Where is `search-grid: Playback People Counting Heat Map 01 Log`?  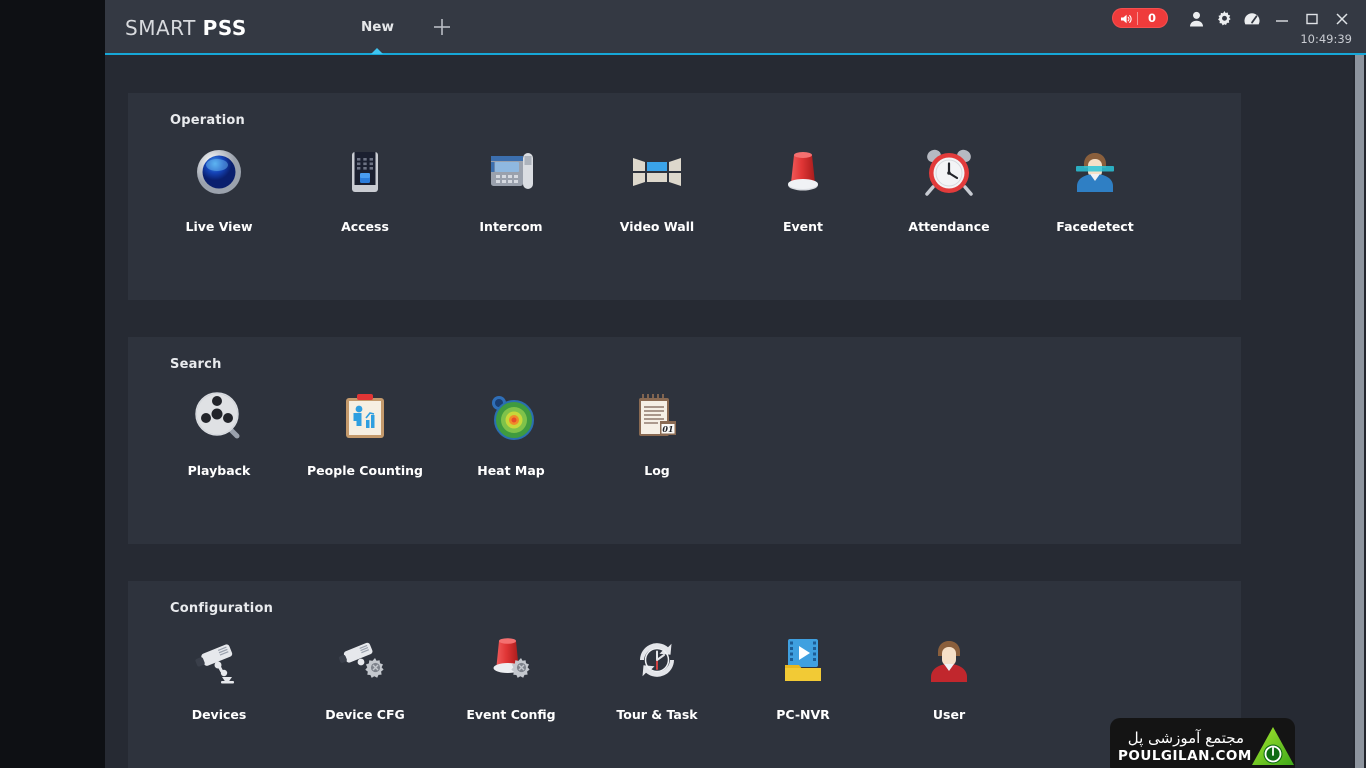
search-grid: Playback People Counting Heat Map 01 Log is located at coordinates (438, 431).